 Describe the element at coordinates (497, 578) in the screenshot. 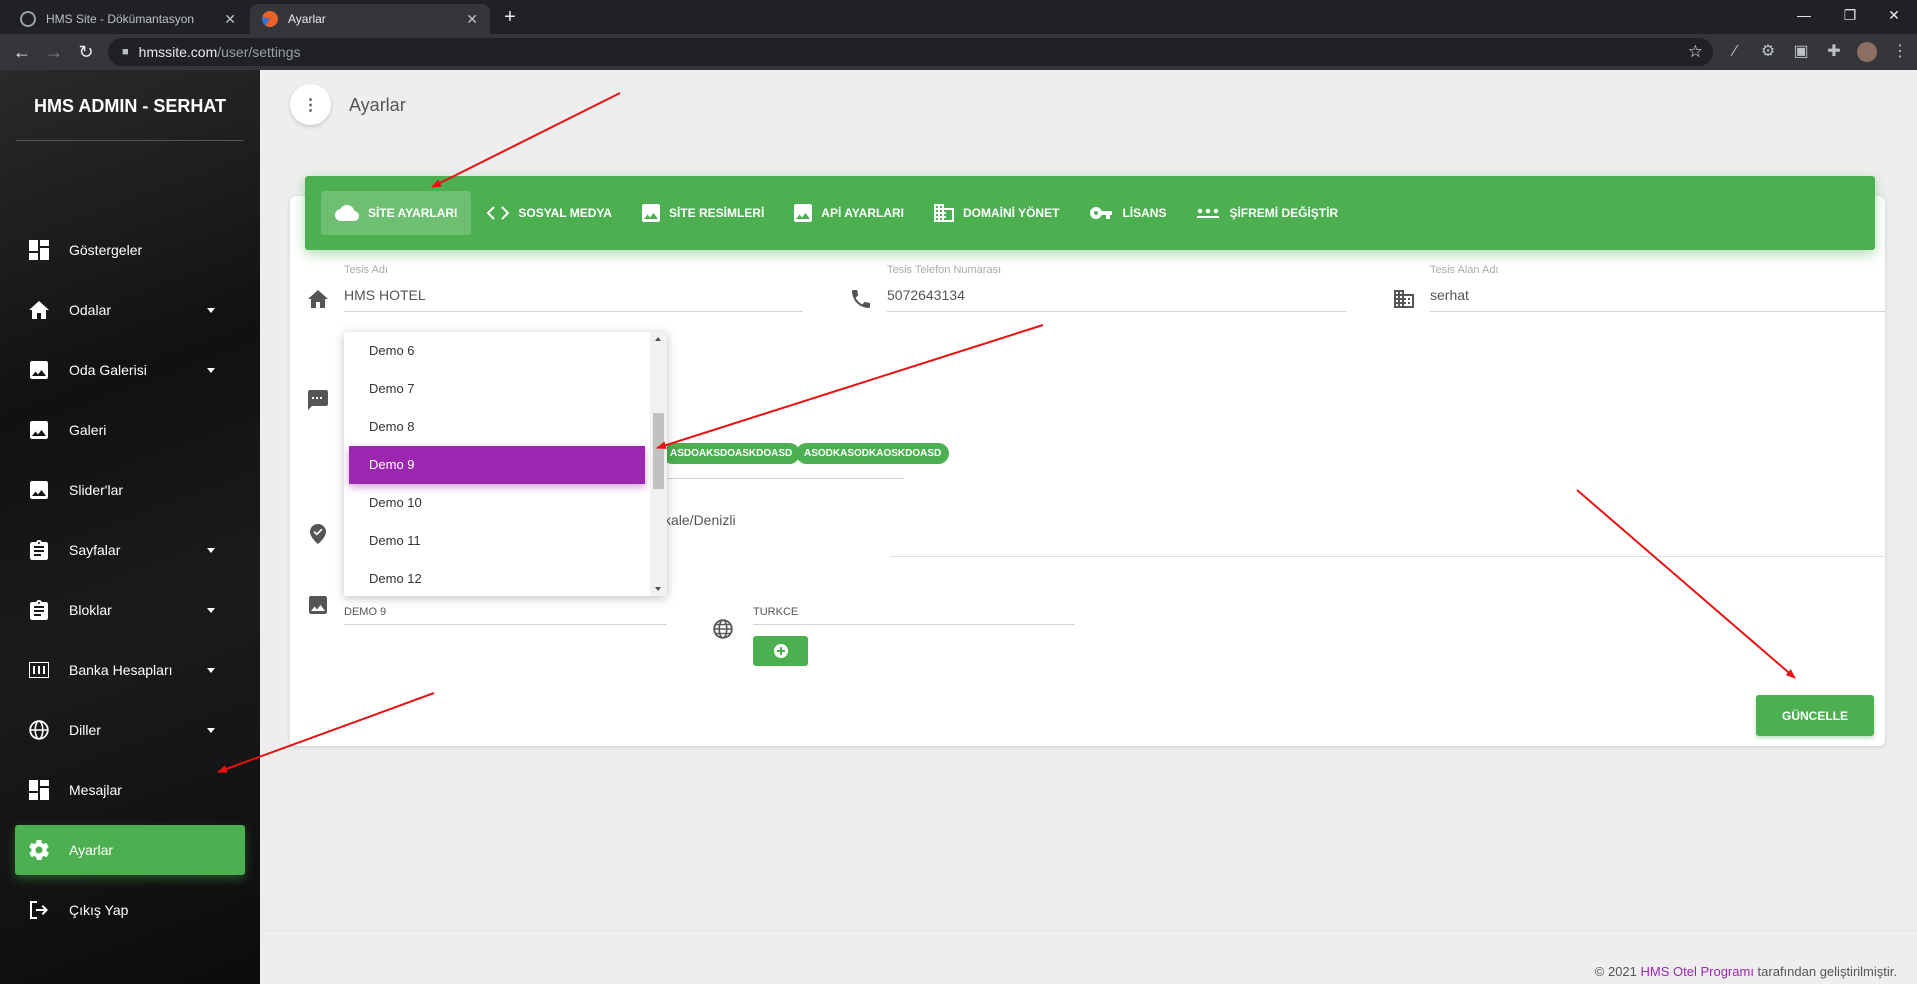

I see `dropdown-option: Demo 12` at that location.